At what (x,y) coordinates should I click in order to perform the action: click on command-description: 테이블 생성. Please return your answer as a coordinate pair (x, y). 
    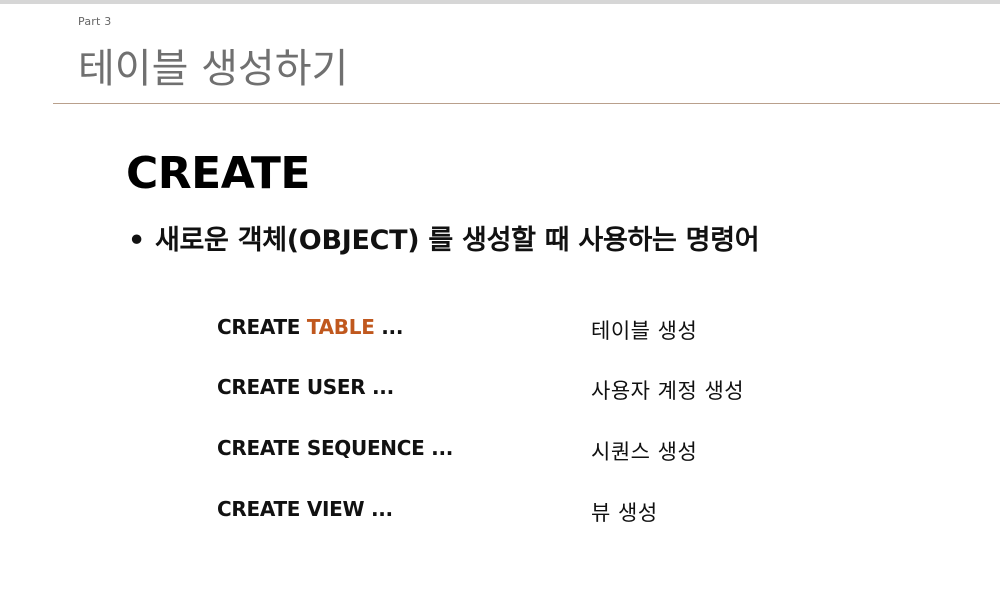
    Looking at the image, I should click on (644, 331).